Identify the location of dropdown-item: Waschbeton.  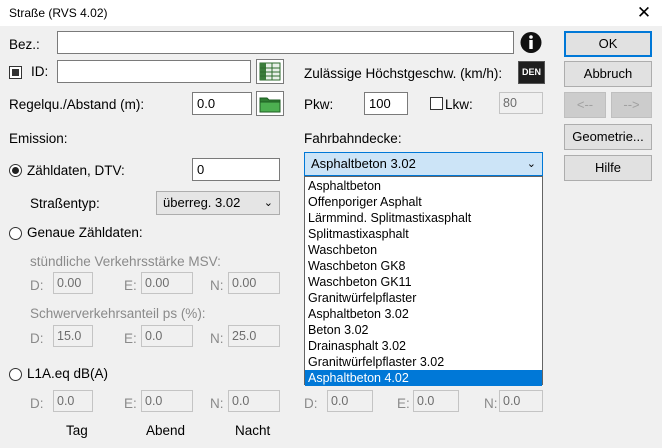
(423, 250).